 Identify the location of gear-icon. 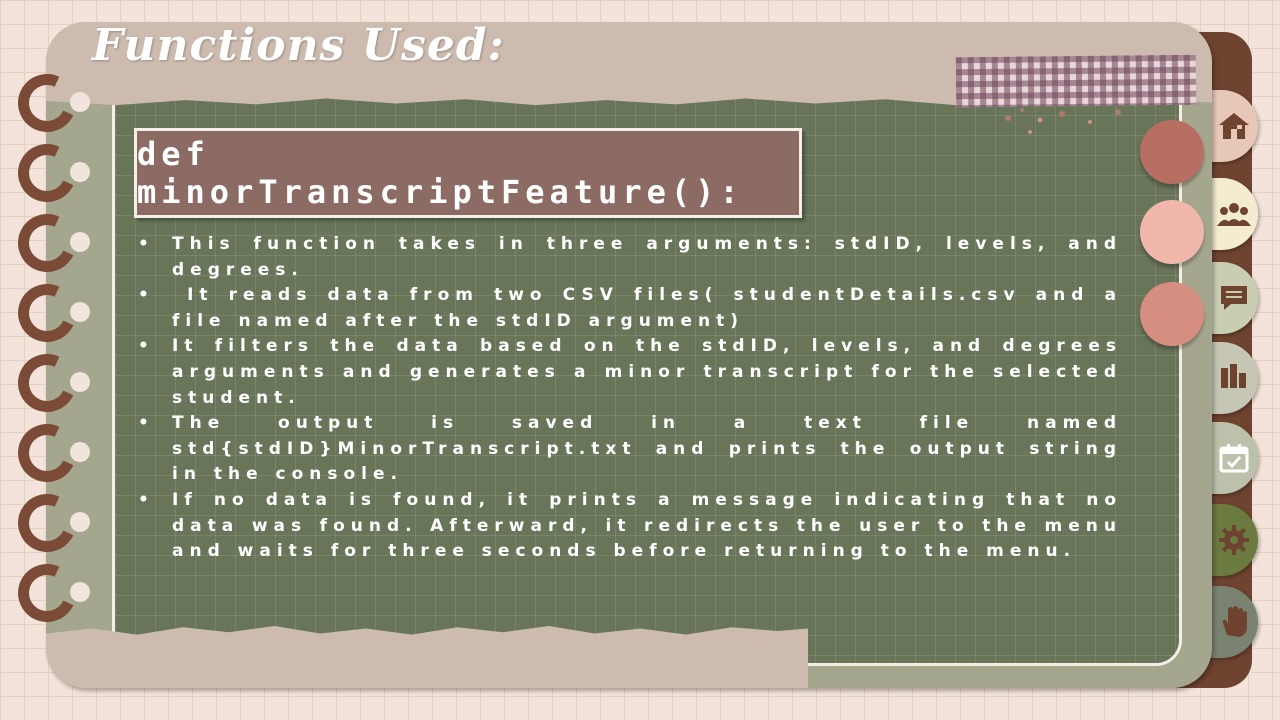
(1234, 540).